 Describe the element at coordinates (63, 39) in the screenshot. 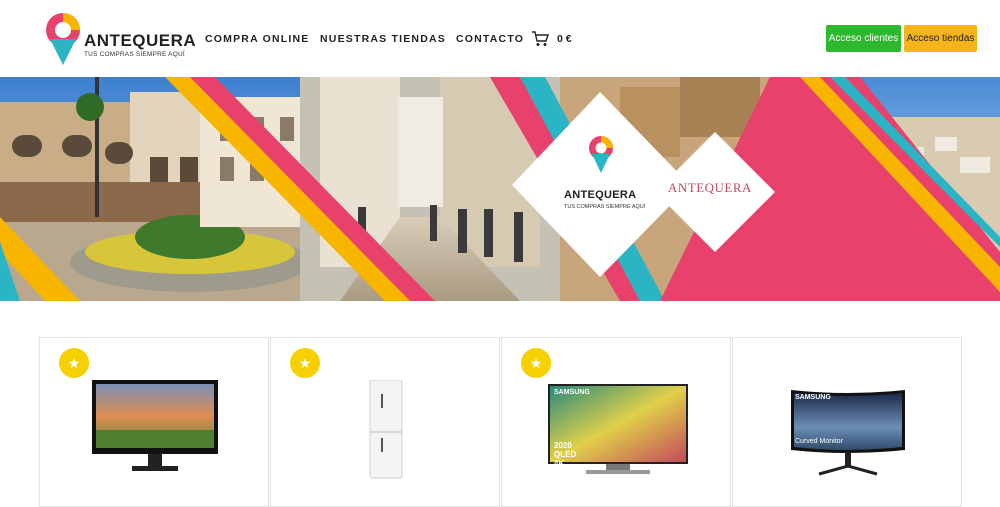

I see `location-pin-icon` at that location.